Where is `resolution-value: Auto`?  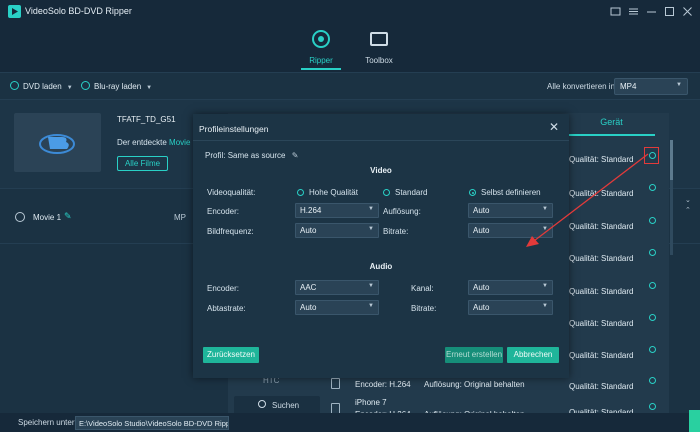 resolution-value: Auto is located at coordinates (481, 210).